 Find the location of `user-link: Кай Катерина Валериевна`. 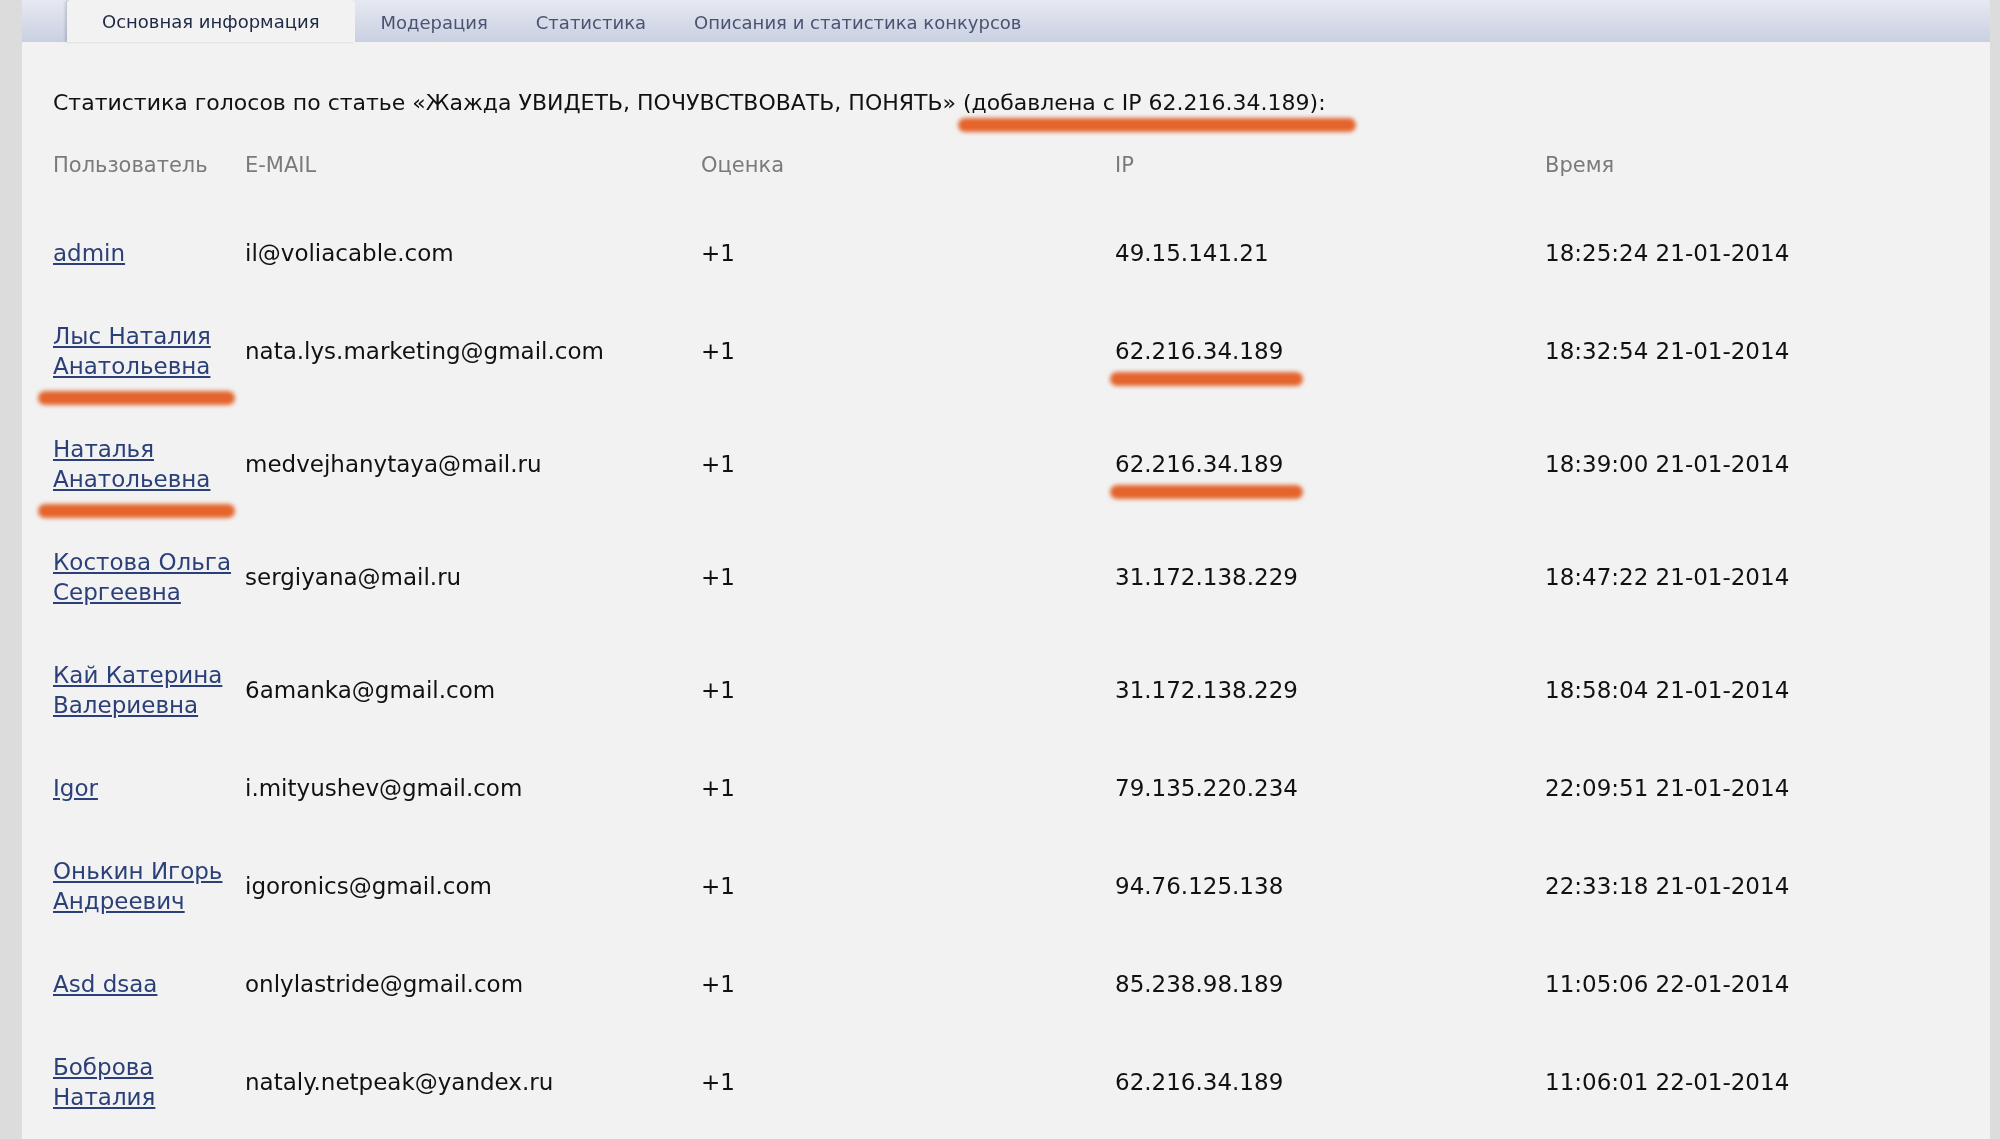

user-link: Кай Катерина Валериевна is located at coordinates (149, 690).